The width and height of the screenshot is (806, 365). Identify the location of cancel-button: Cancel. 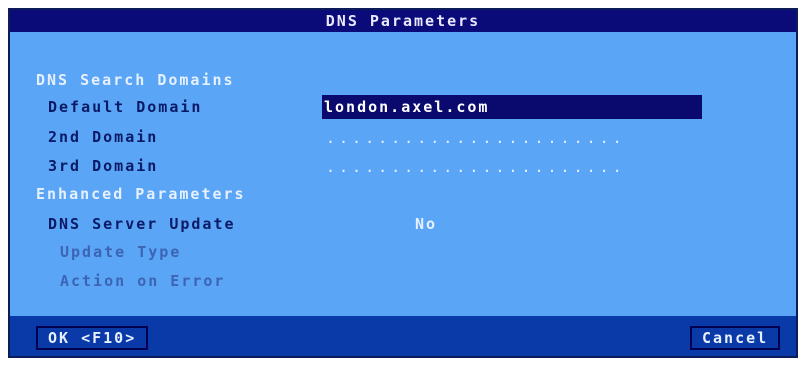
(735, 338).